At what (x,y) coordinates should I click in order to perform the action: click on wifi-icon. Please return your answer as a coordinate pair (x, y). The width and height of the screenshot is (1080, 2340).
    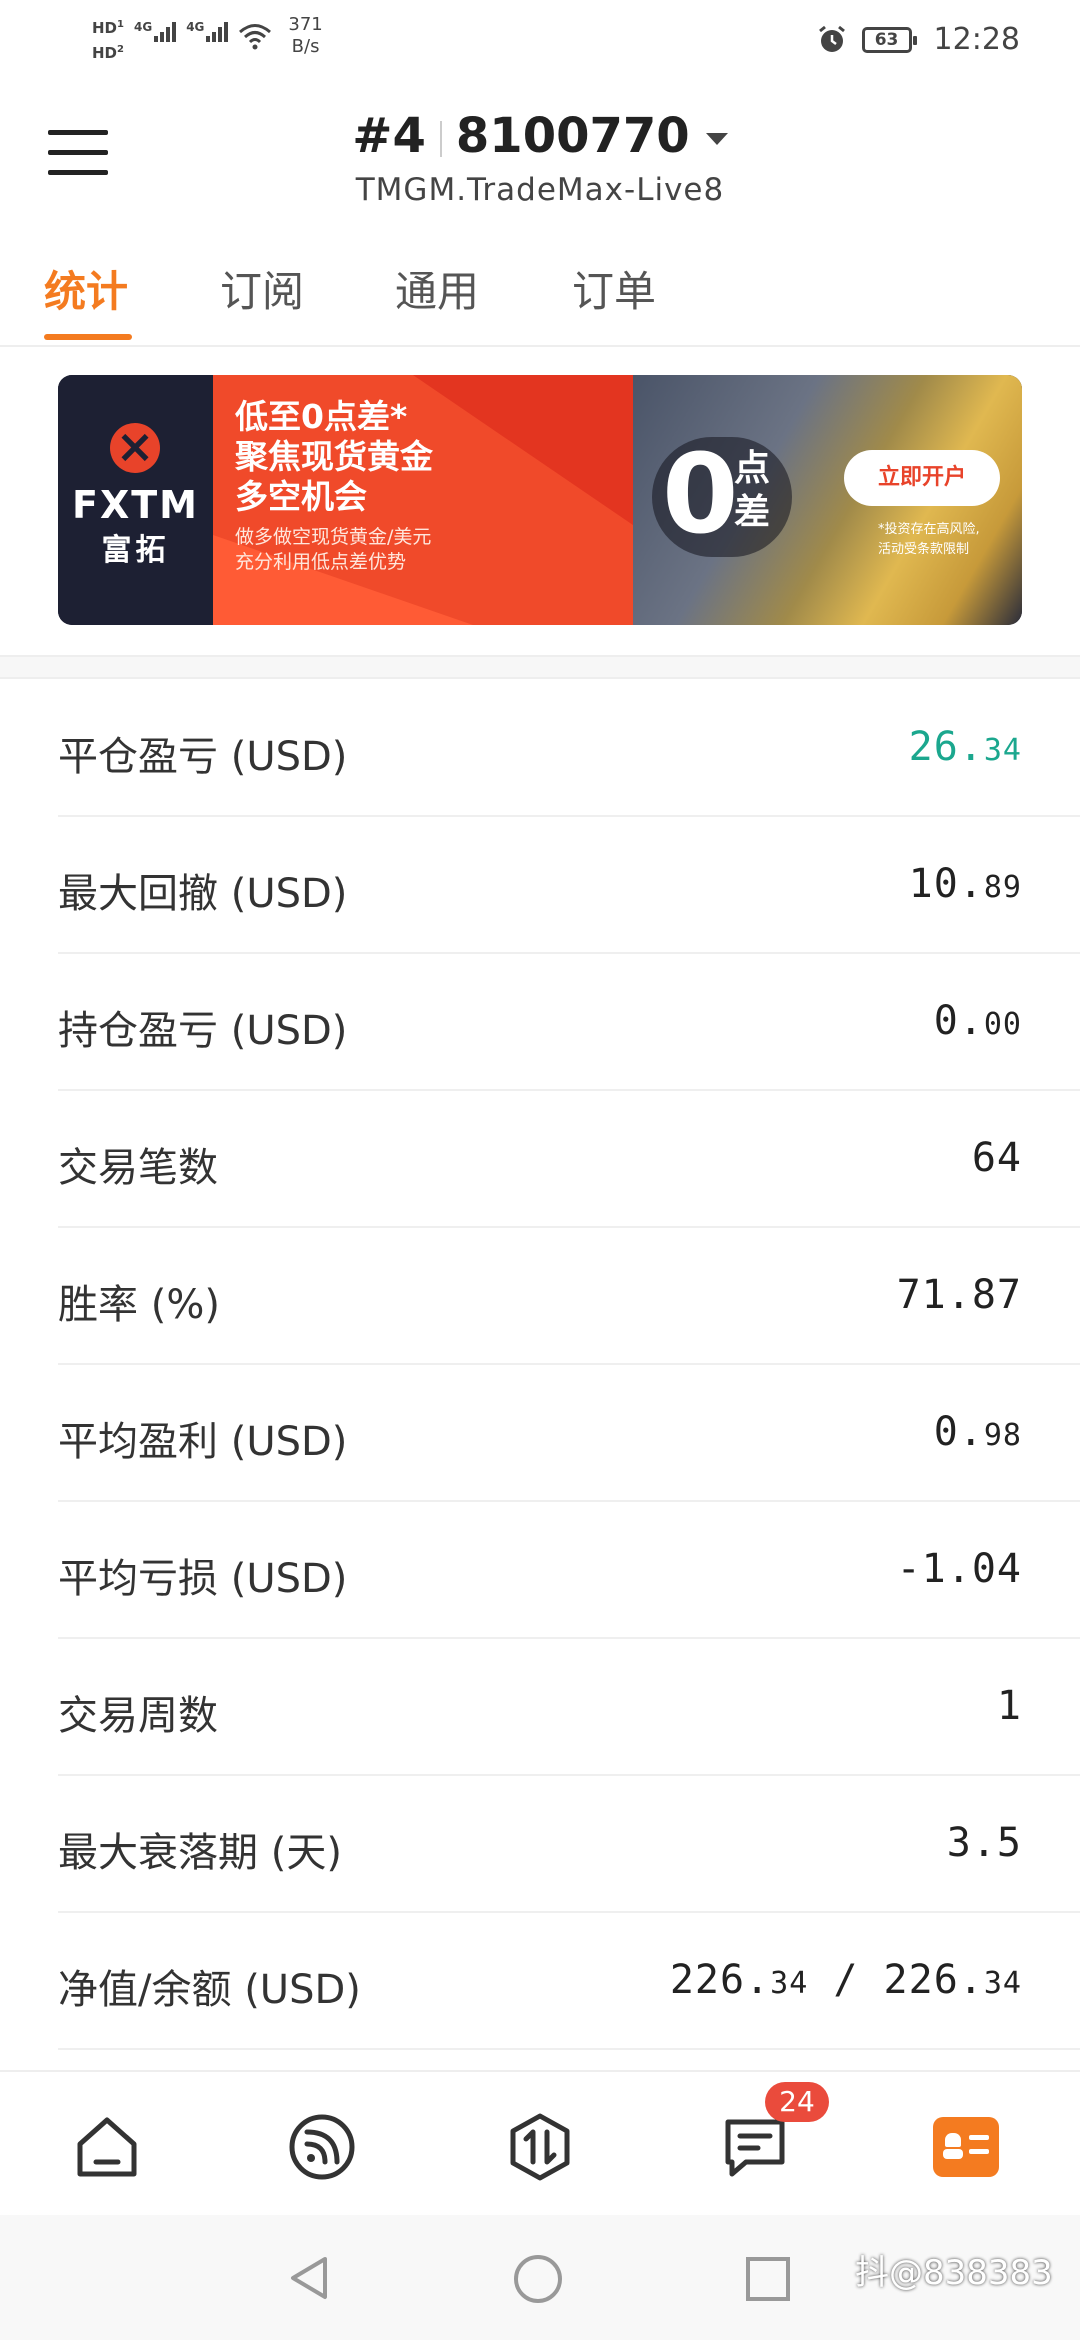
    Looking at the image, I should click on (255, 37).